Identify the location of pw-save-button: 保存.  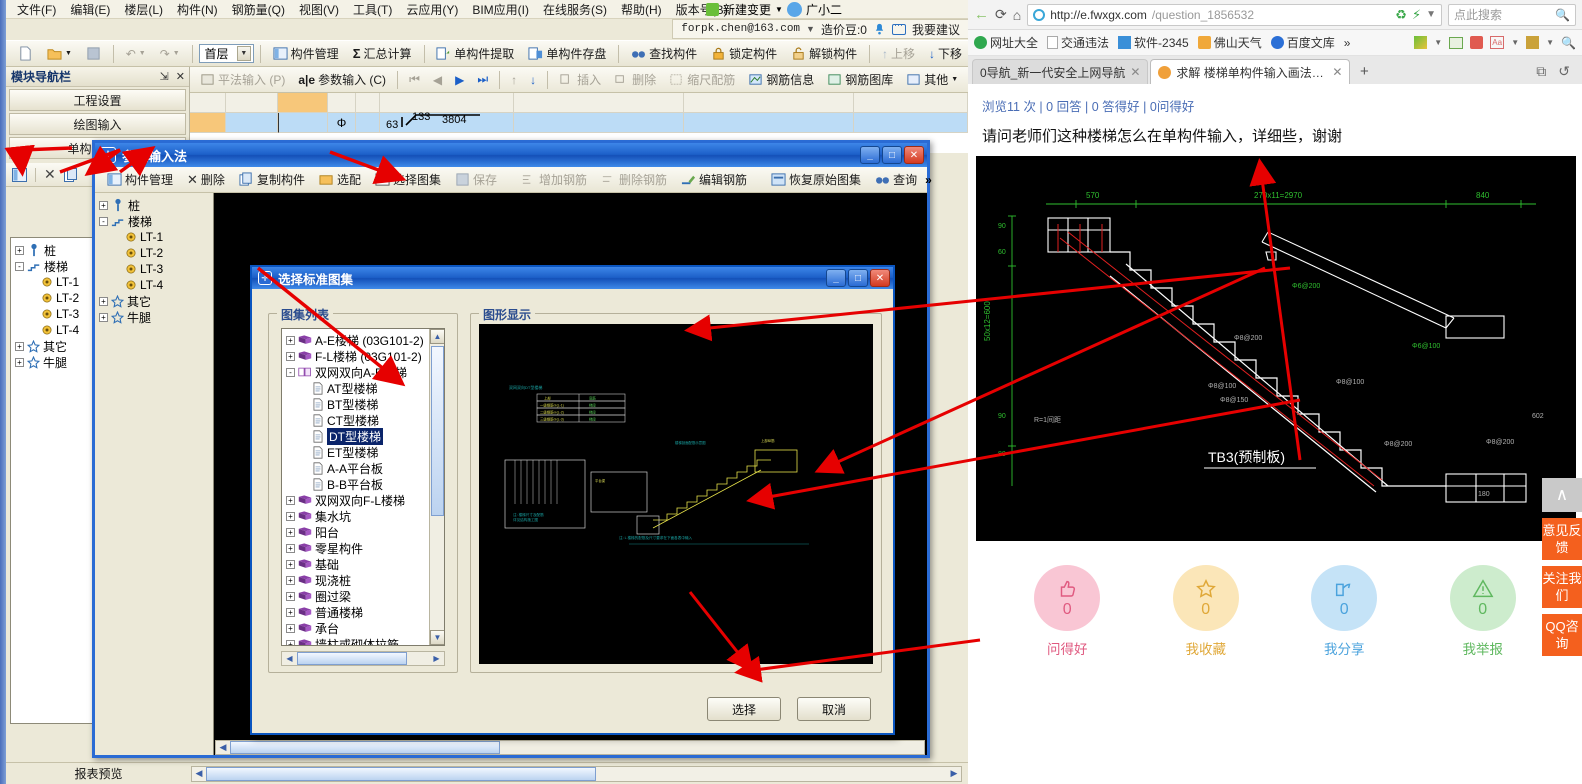
(476, 179).